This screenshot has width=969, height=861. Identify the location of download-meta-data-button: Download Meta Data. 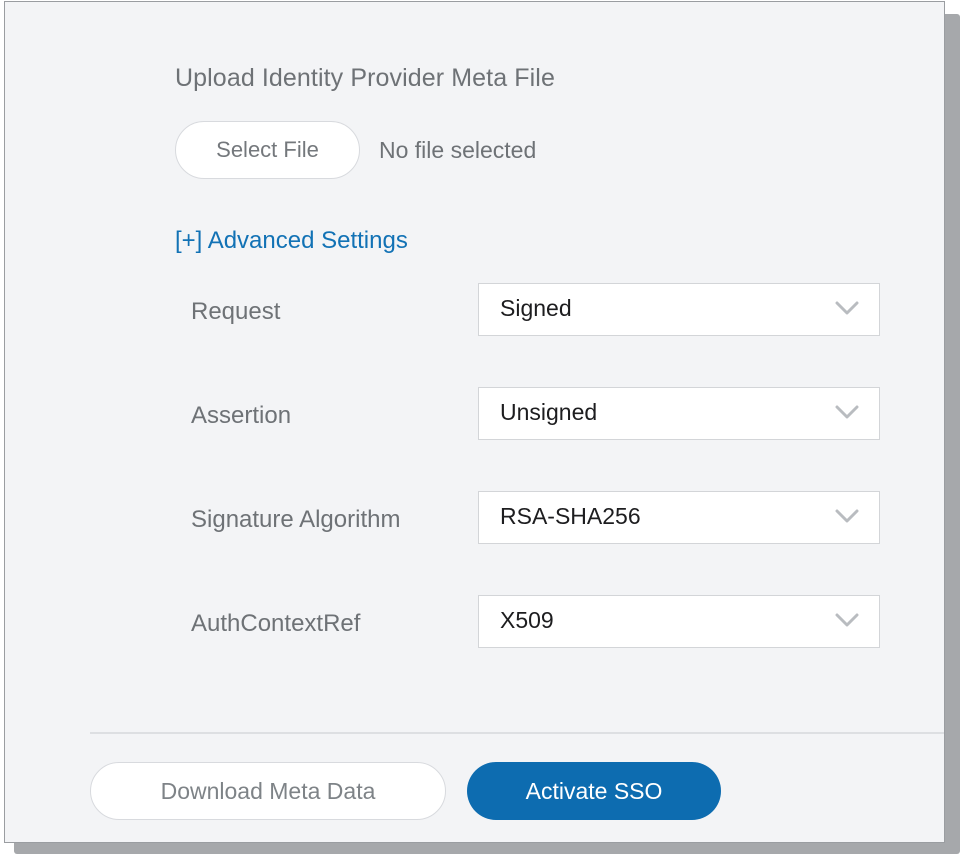
(268, 791).